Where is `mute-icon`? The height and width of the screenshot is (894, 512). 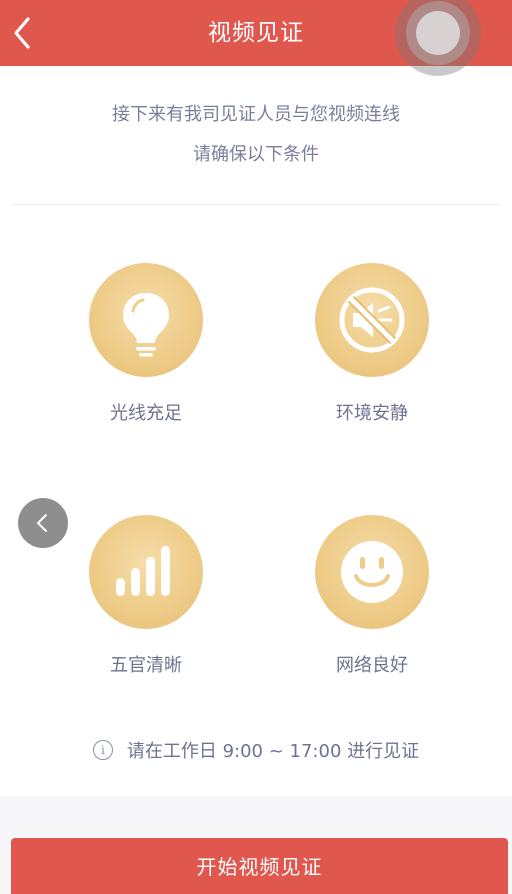
mute-icon is located at coordinates (372, 320).